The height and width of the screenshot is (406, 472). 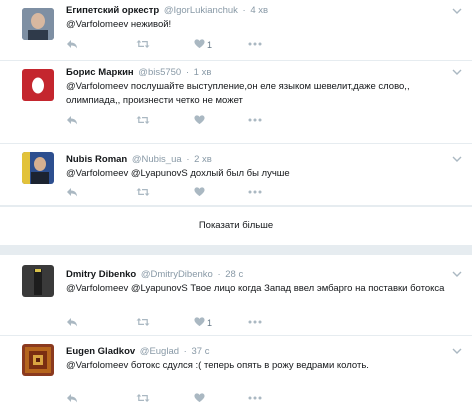 I want to click on tweet-text: дохлый был бы лучше, so click(x=238, y=173).